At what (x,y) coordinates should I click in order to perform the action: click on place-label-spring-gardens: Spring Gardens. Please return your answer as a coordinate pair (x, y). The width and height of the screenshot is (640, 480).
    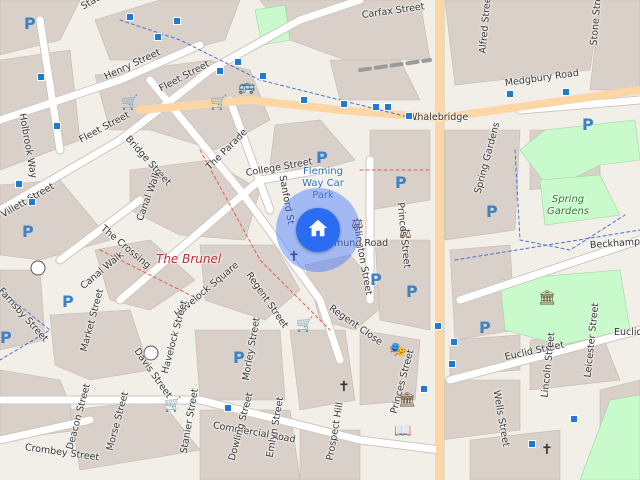
    Looking at the image, I should click on (568, 205).